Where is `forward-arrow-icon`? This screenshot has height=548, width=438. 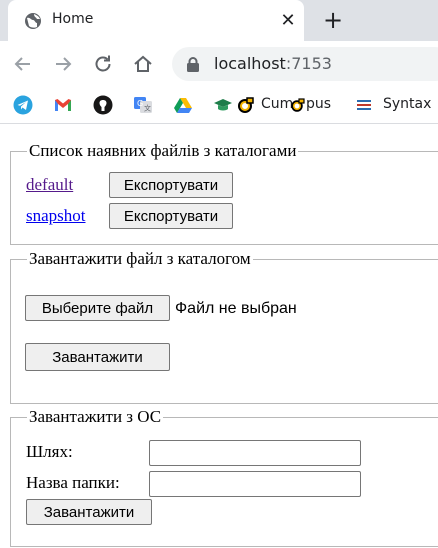
forward-arrow-icon is located at coordinates (63, 64).